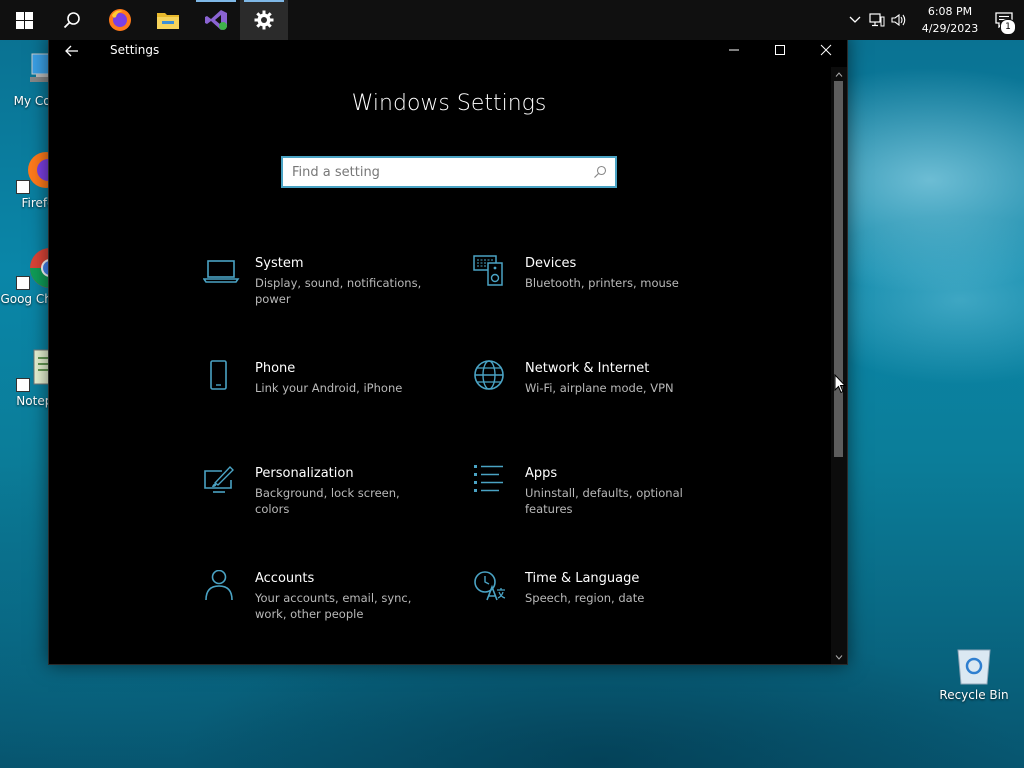  I want to click on devices-icon, so click(488, 270).